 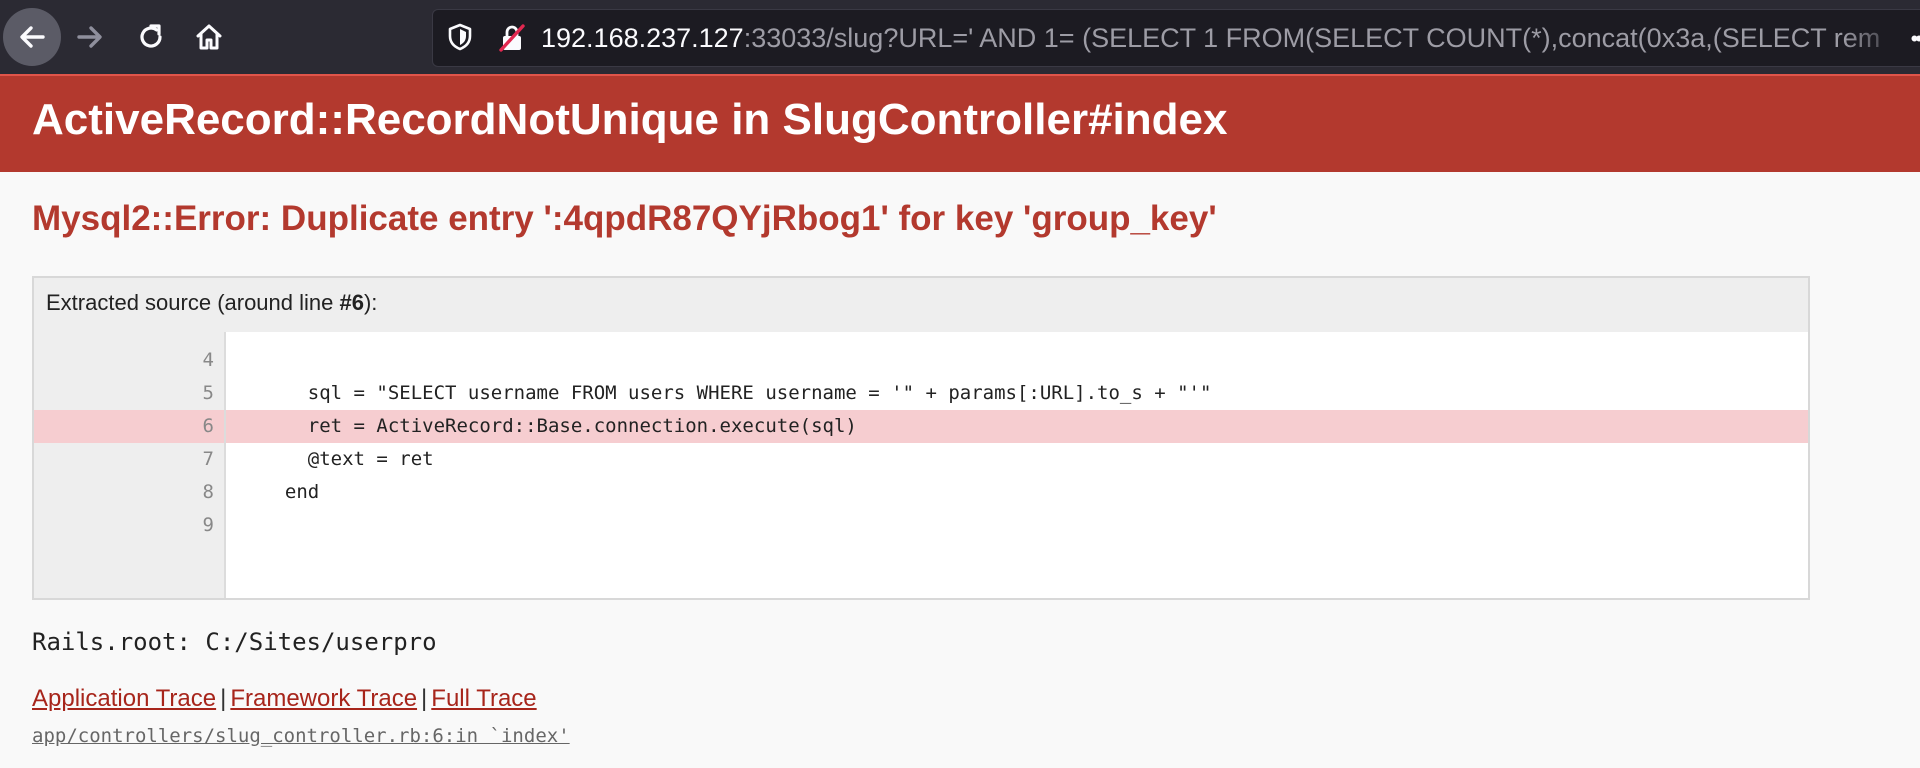 What do you see at coordinates (483, 698) in the screenshot?
I see `full-trace-link: Full Trace` at bounding box center [483, 698].